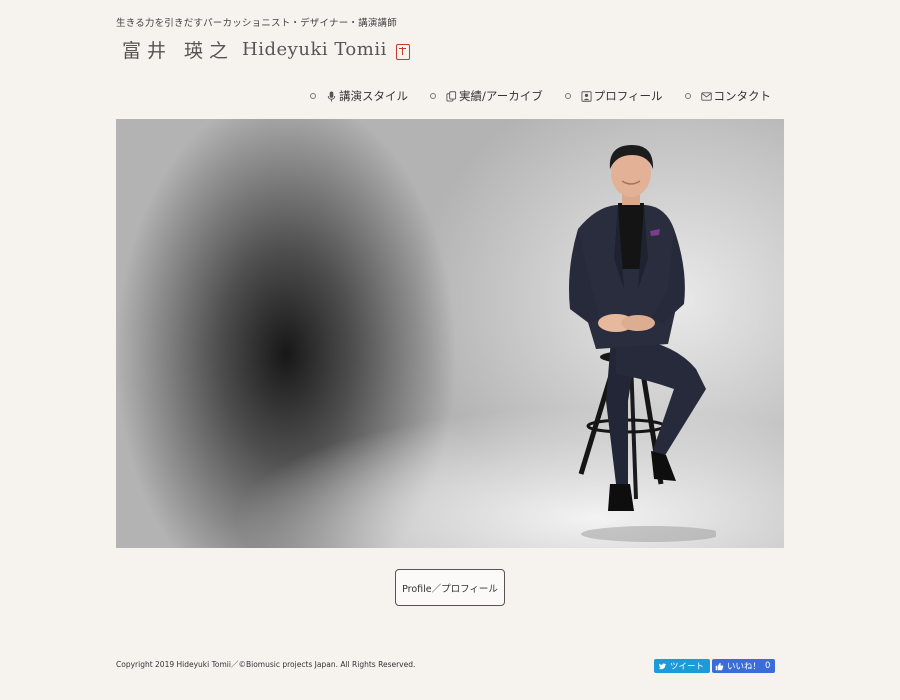 This screenshot has width=900, height=700. I want to click on envelope-icon, so click(706, 96).